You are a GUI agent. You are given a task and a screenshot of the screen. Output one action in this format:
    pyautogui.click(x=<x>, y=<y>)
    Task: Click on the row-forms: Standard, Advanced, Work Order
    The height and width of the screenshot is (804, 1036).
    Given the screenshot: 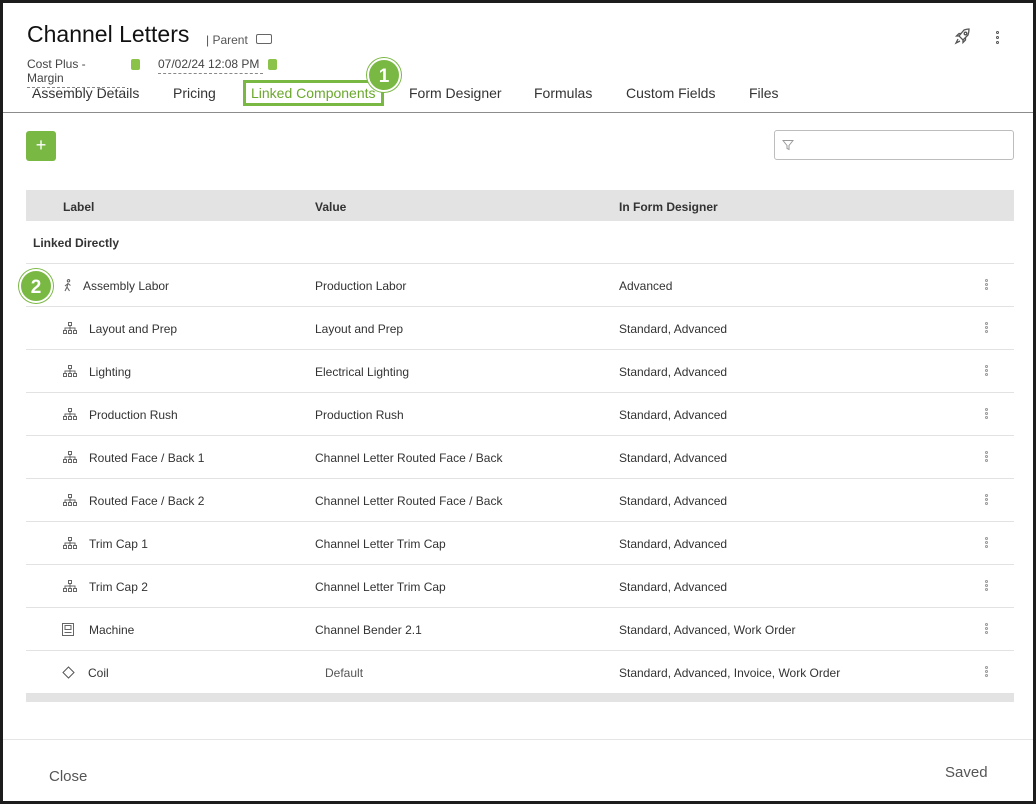 What is the action you would take?
    pyautogui.click(x=707, y=630)
    